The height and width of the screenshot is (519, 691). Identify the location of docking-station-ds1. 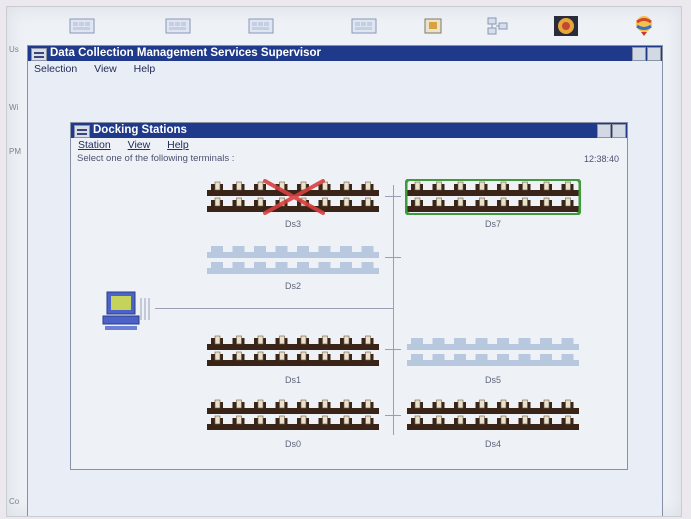
(293, 351).